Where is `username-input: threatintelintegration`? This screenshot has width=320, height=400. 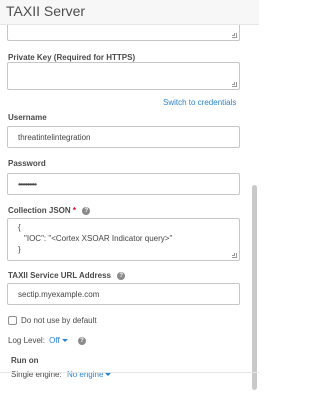
username-input: threatintelintegration is located at coordinates (123, 137).